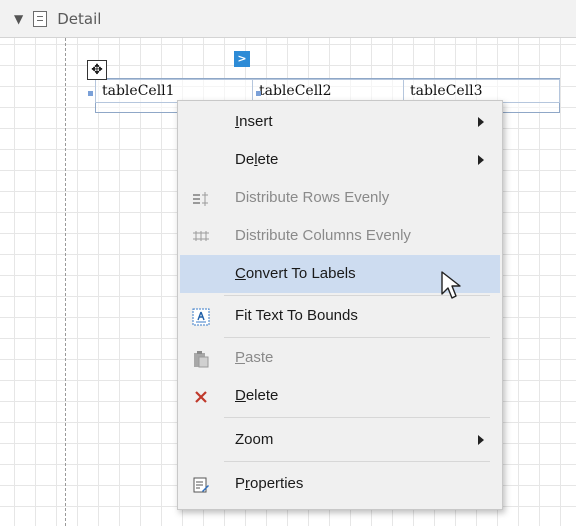 The height and width of the screenshot is (526, 576). I want to click on menu-item-paste: Paste, so click(340, 358).